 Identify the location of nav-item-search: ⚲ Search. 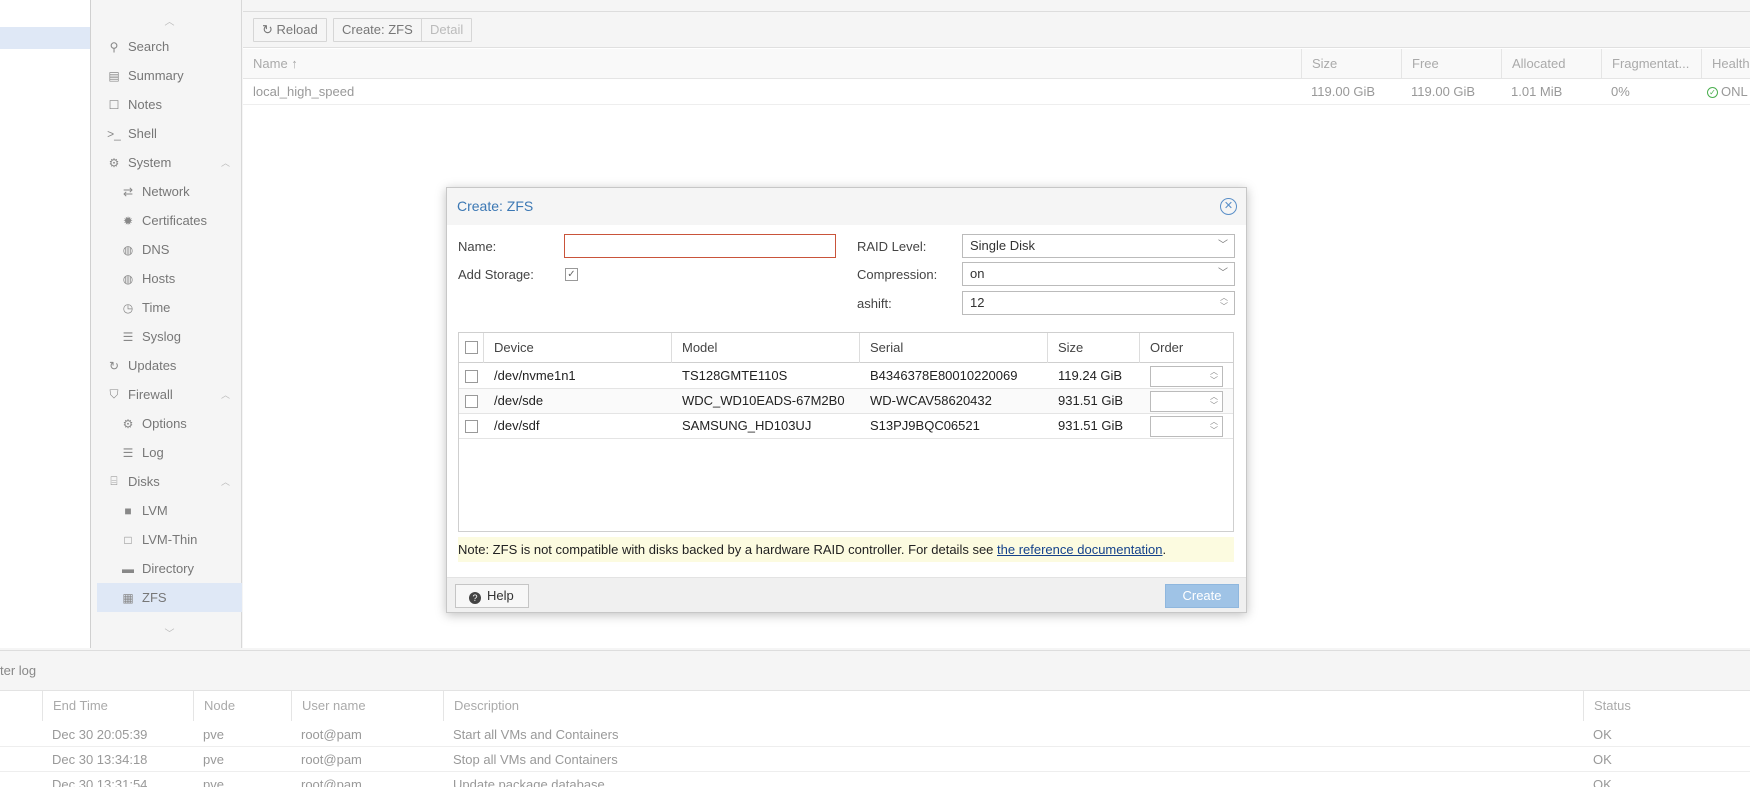
(169, 46).